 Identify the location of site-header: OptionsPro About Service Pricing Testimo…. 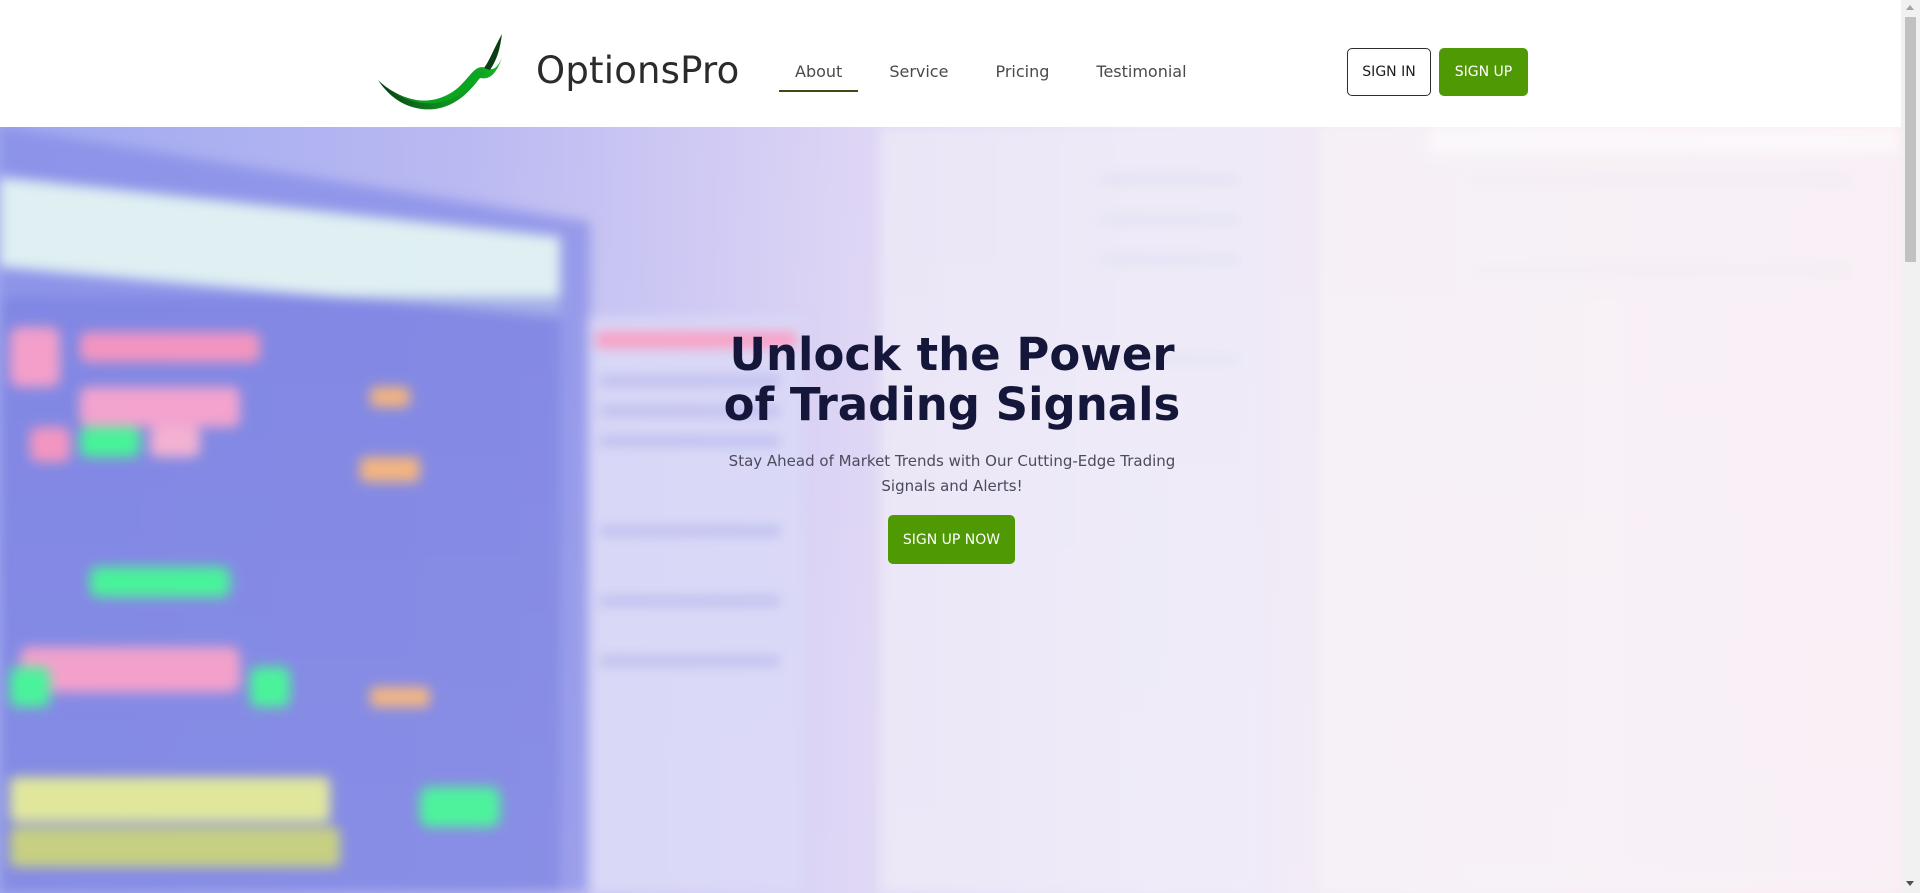
(950, 63).